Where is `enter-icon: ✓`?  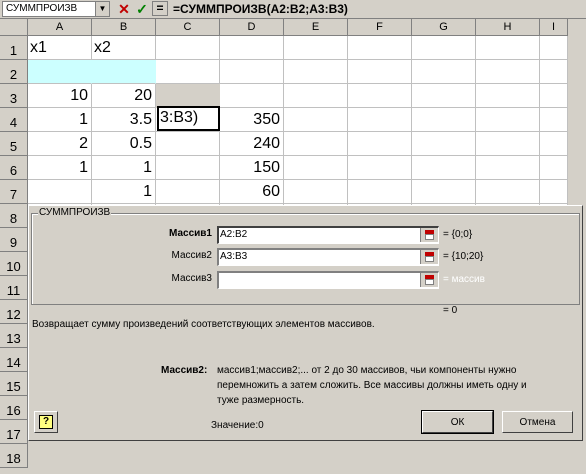
enter-icon: ✓ is located at coordinates (142, 9).